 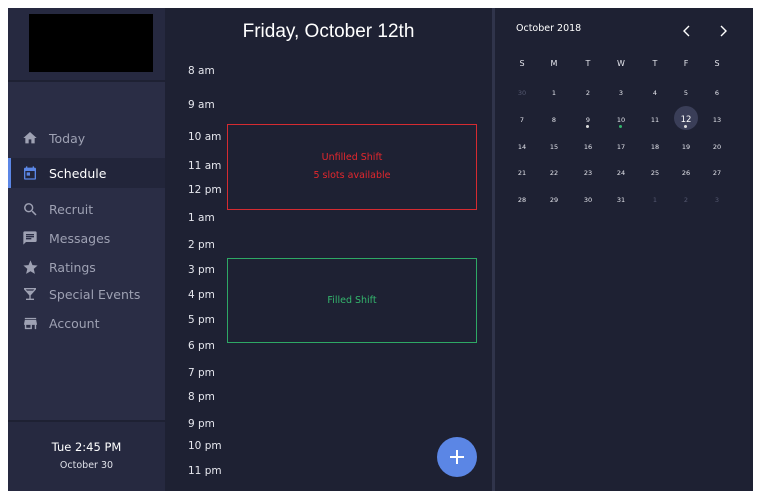 What do you see at coordinates (655, 173) in the screenshot?
I see `calendar-day: 25` at bounding box center [655, 173].